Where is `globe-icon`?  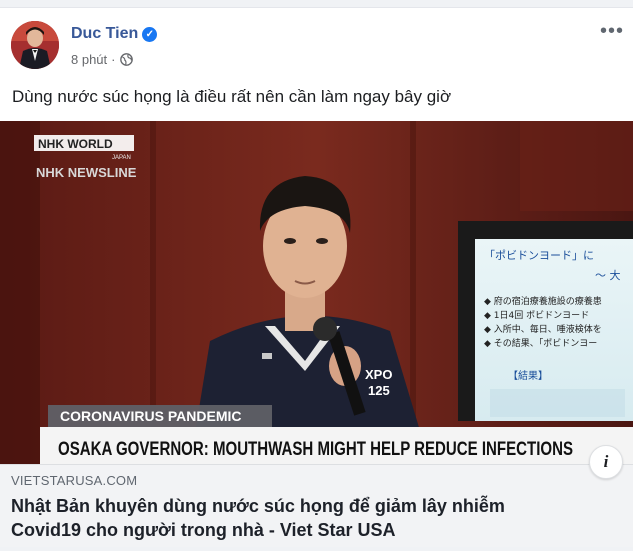 globe-icon is located at coordinates (126, 61).